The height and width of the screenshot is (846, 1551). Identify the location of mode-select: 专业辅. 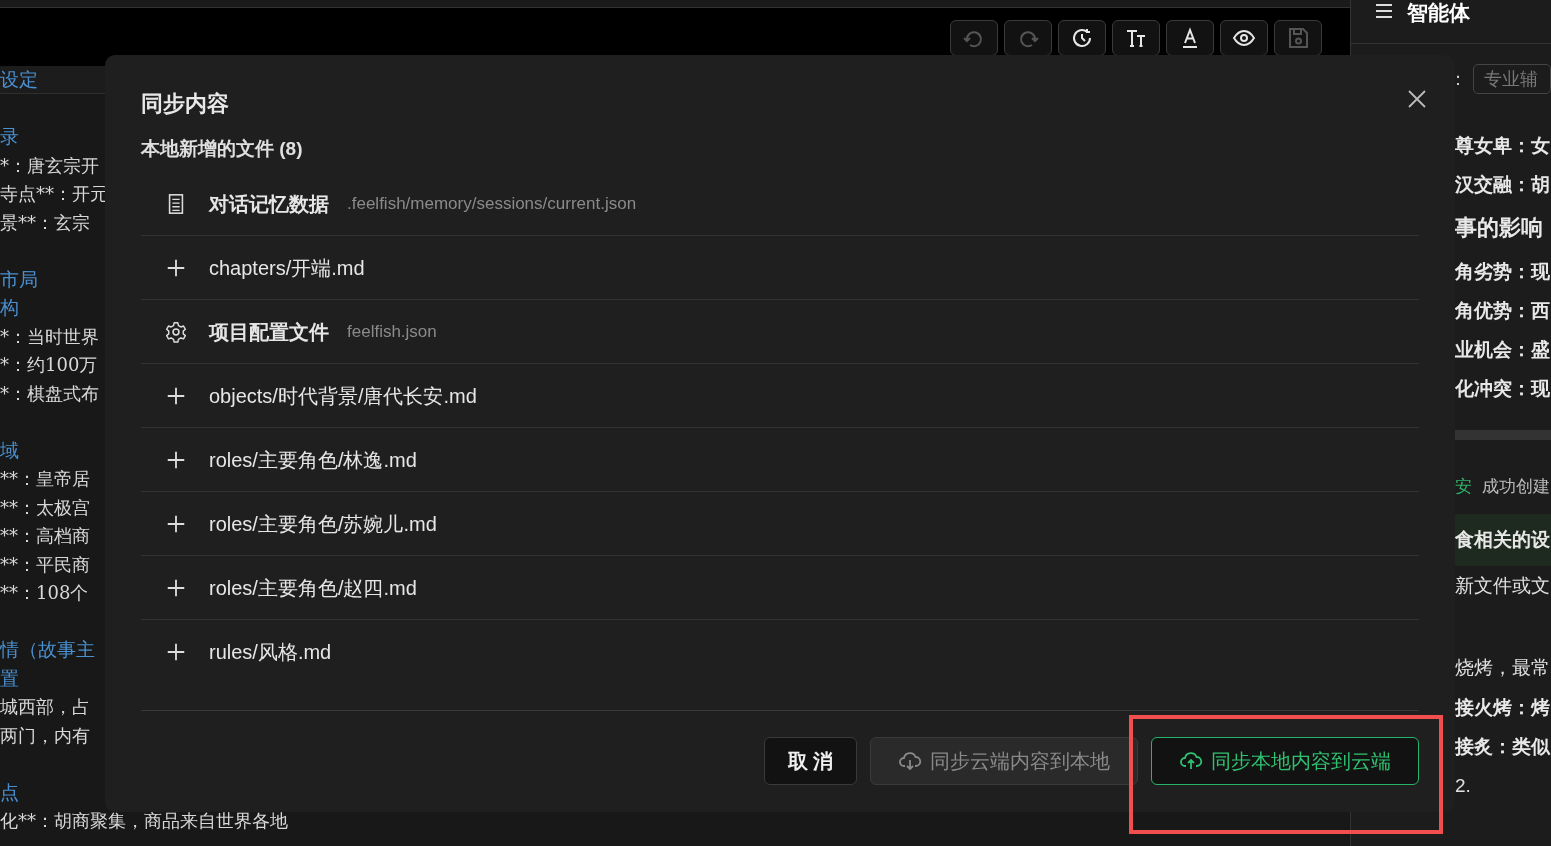
(1512, 79).